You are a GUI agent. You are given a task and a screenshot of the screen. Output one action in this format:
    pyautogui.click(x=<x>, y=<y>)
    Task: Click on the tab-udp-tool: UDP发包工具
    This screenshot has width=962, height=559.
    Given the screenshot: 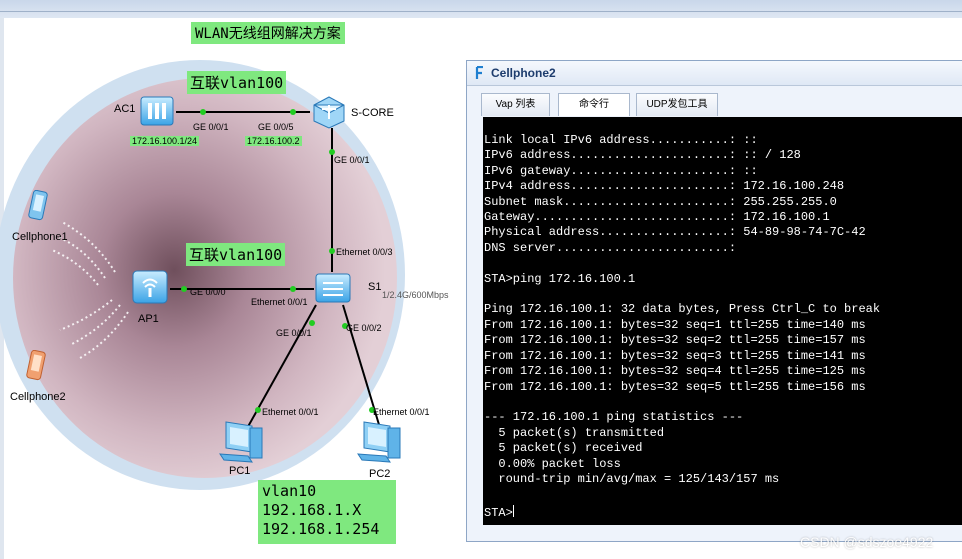 What is the action you would take?
    pyautogui.click(x=677, y=104)
    